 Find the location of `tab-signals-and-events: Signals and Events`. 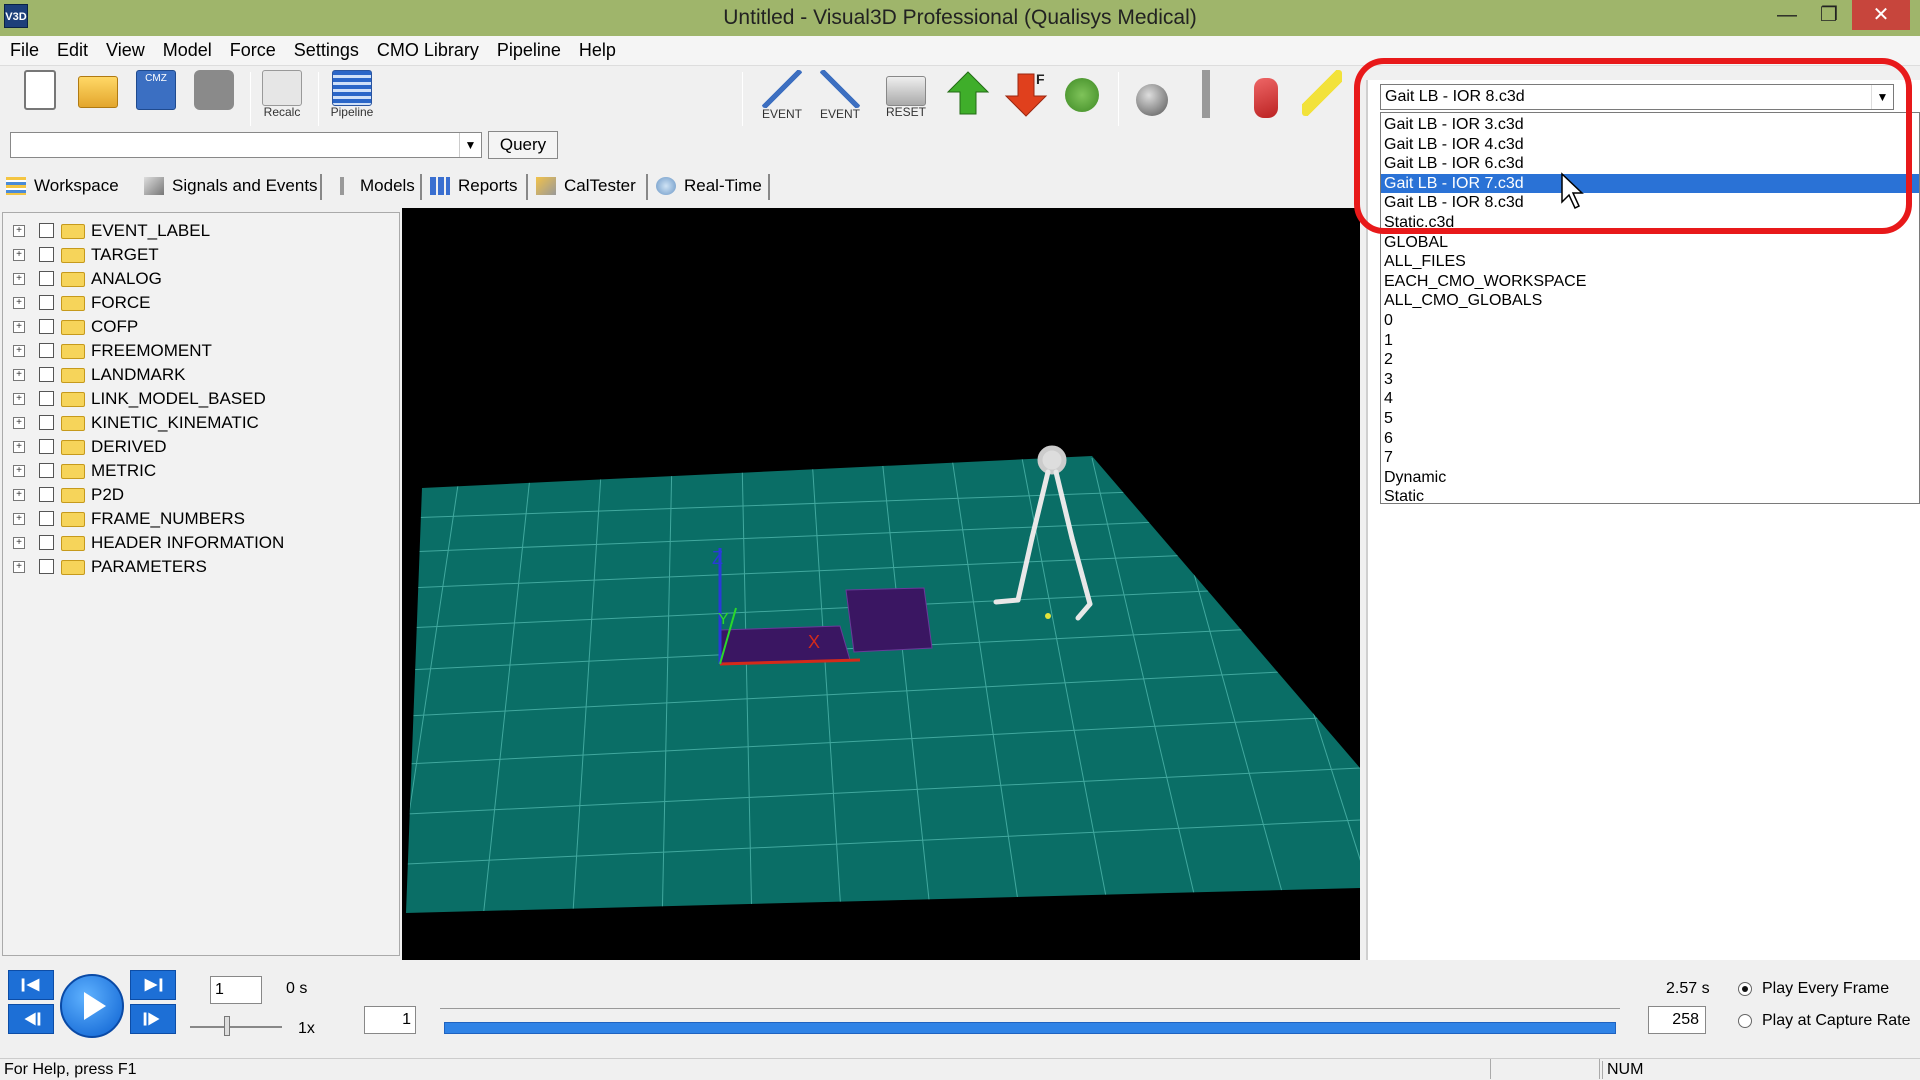

tab-signals-and-events: Signals and Events is located at coordinates (228, 186).